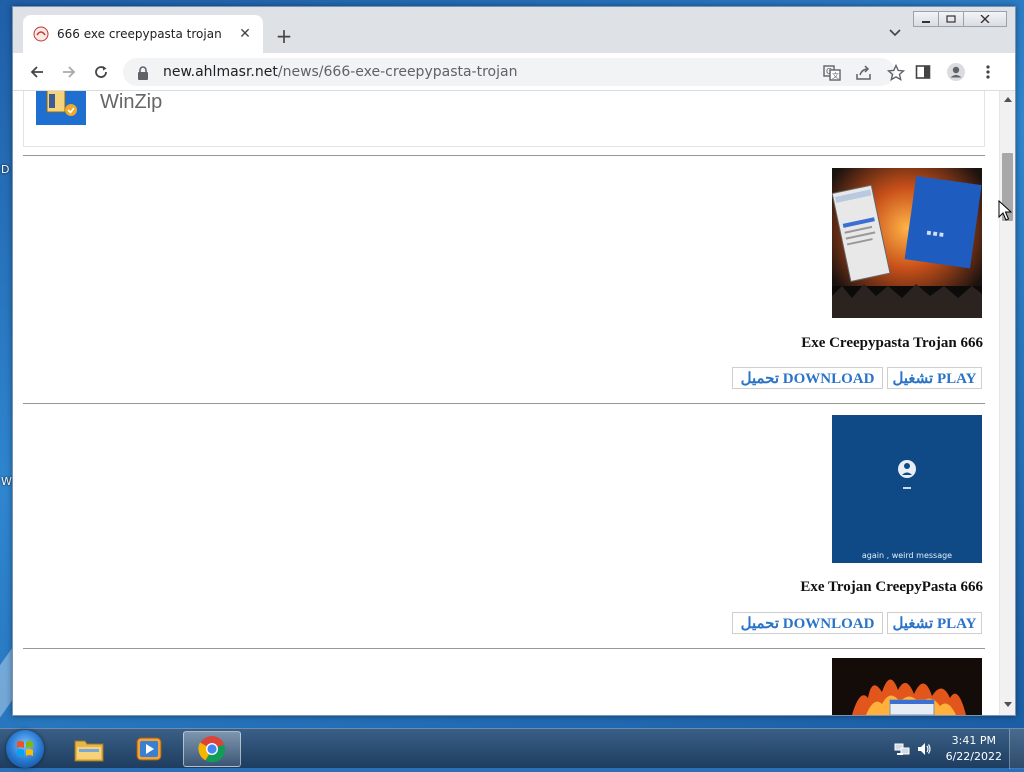  What do you see at coordinates (25, 749) in the screenshot?
I see `start-button` at bounding box center [25, 749].